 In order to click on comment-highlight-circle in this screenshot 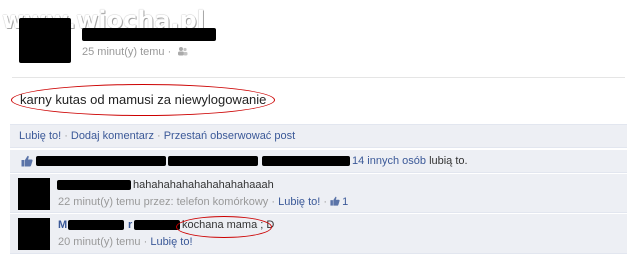, I will do `click(224, 227)`.